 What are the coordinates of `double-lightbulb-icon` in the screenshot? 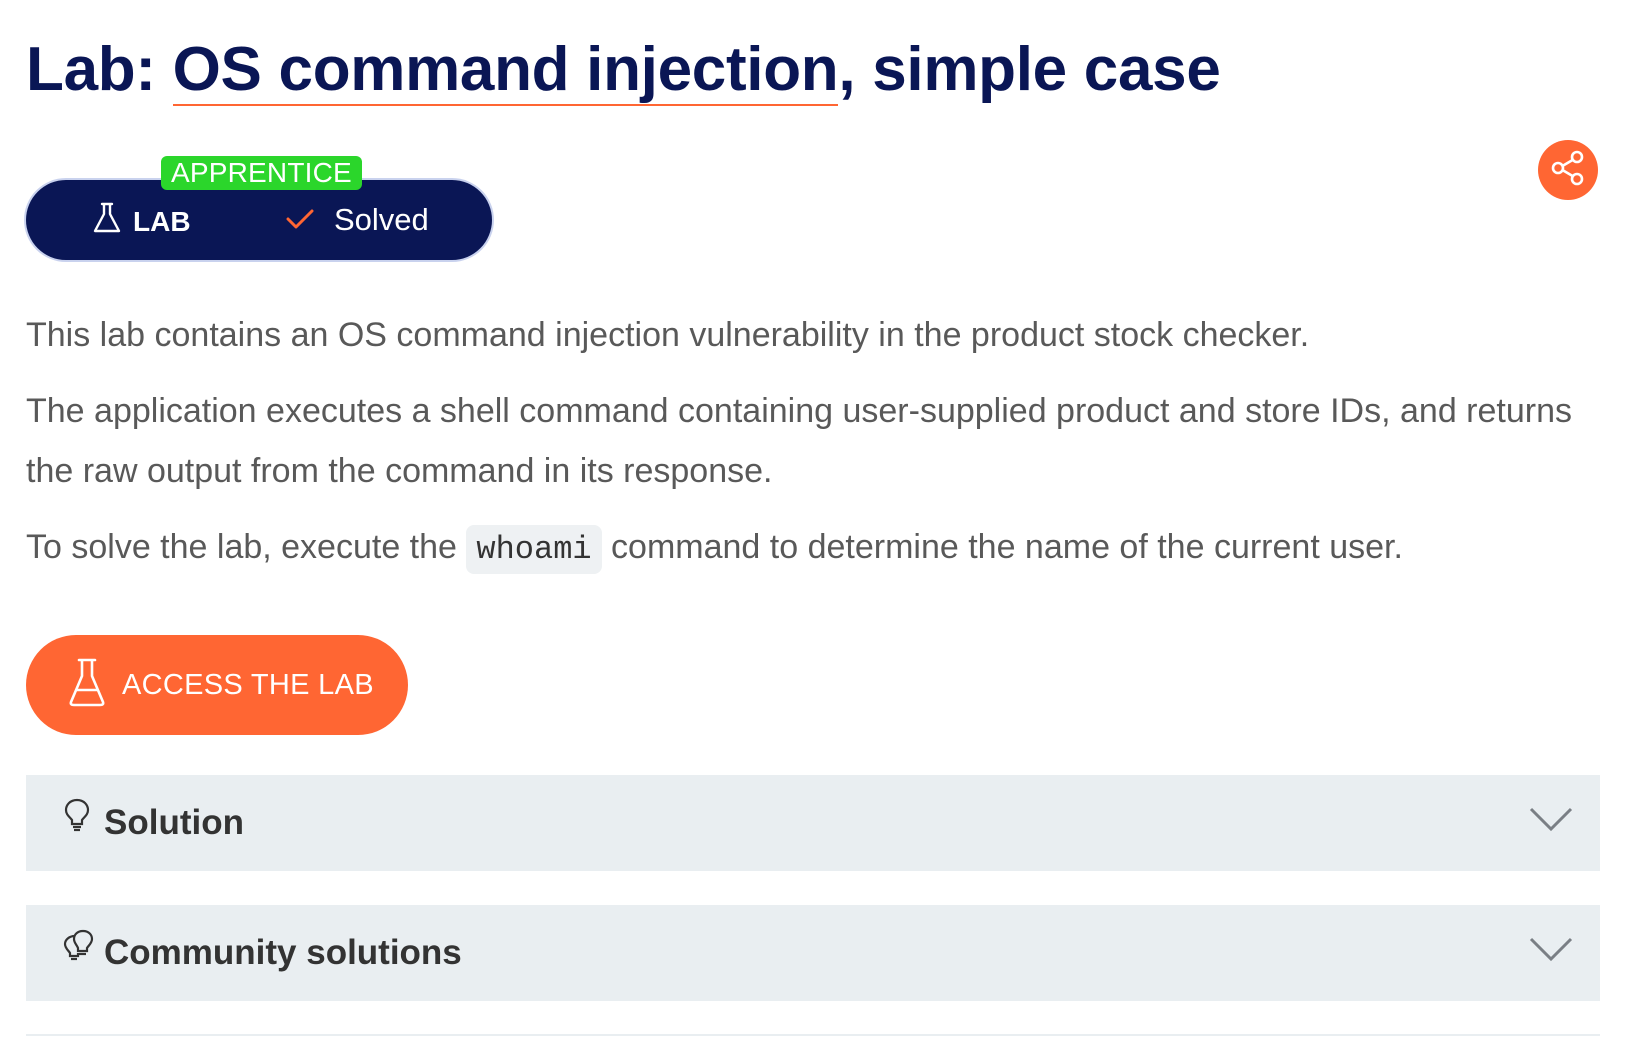 It's located at (80, 947).